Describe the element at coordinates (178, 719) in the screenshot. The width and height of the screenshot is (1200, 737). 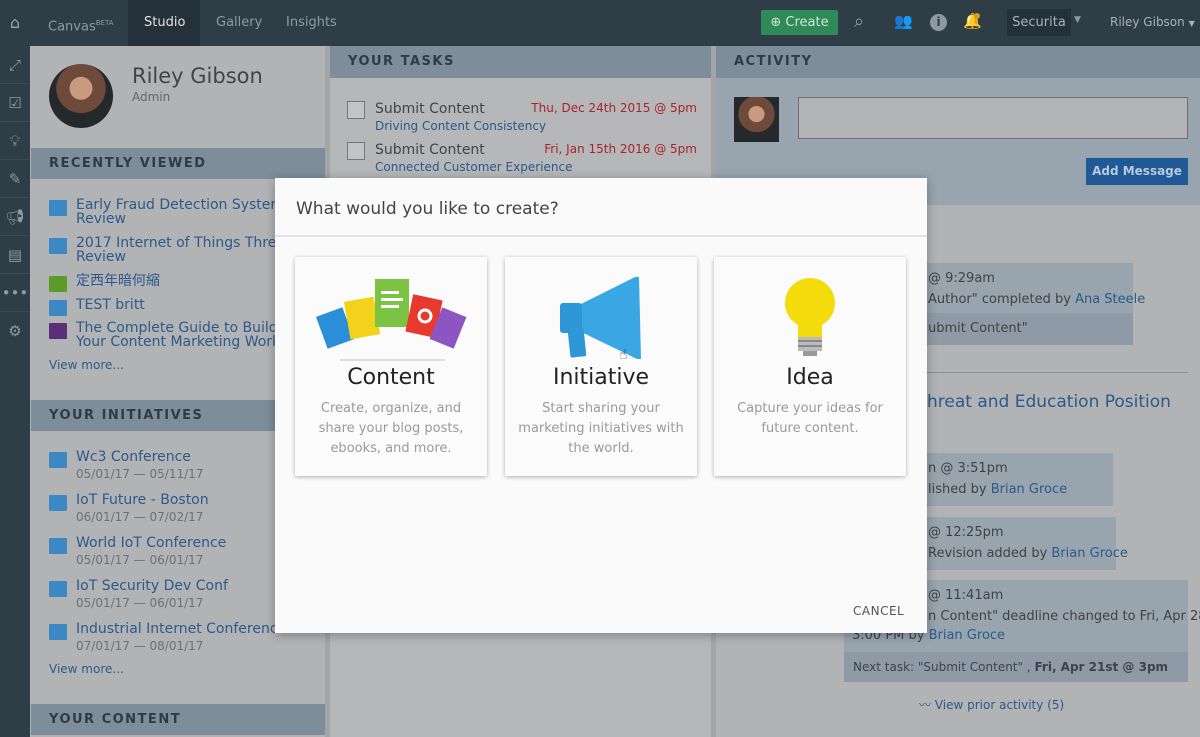
I see `your-content-header: YOUR CONTENT` at that location.